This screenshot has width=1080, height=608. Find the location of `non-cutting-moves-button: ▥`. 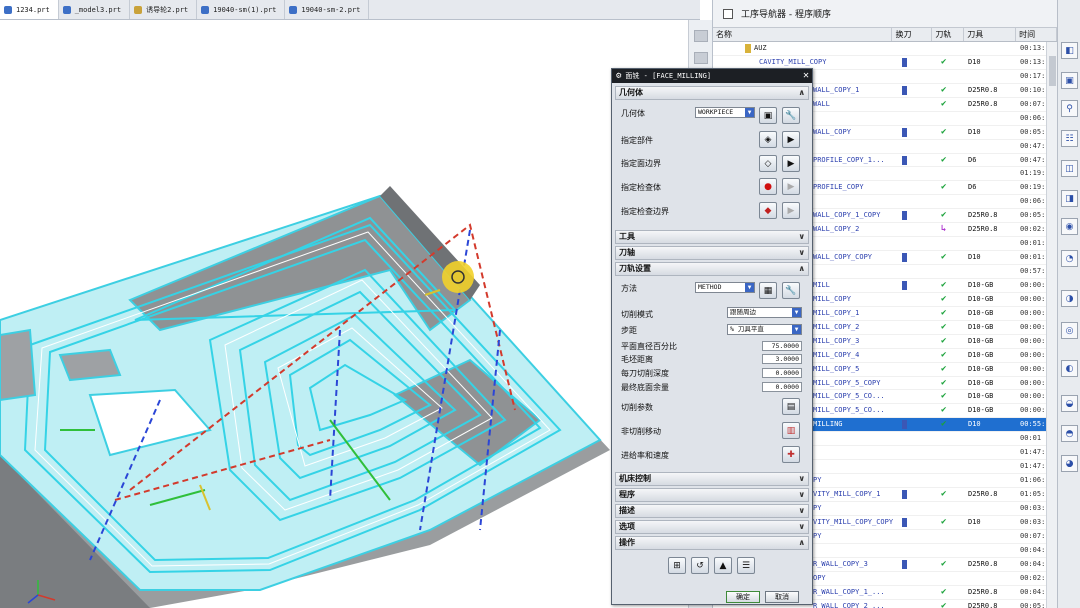

non-cutting-moves-button: ▥ is located at coordinates (791, 430).